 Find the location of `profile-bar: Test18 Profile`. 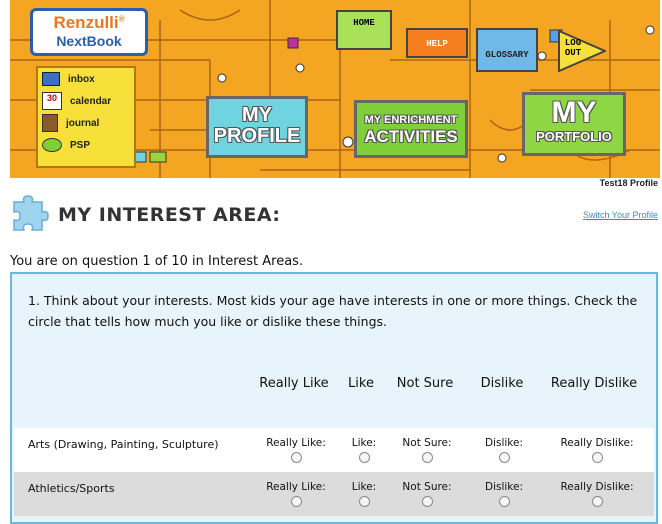

profile-bar: Test18 Profile is located at coordinates (335, 184).